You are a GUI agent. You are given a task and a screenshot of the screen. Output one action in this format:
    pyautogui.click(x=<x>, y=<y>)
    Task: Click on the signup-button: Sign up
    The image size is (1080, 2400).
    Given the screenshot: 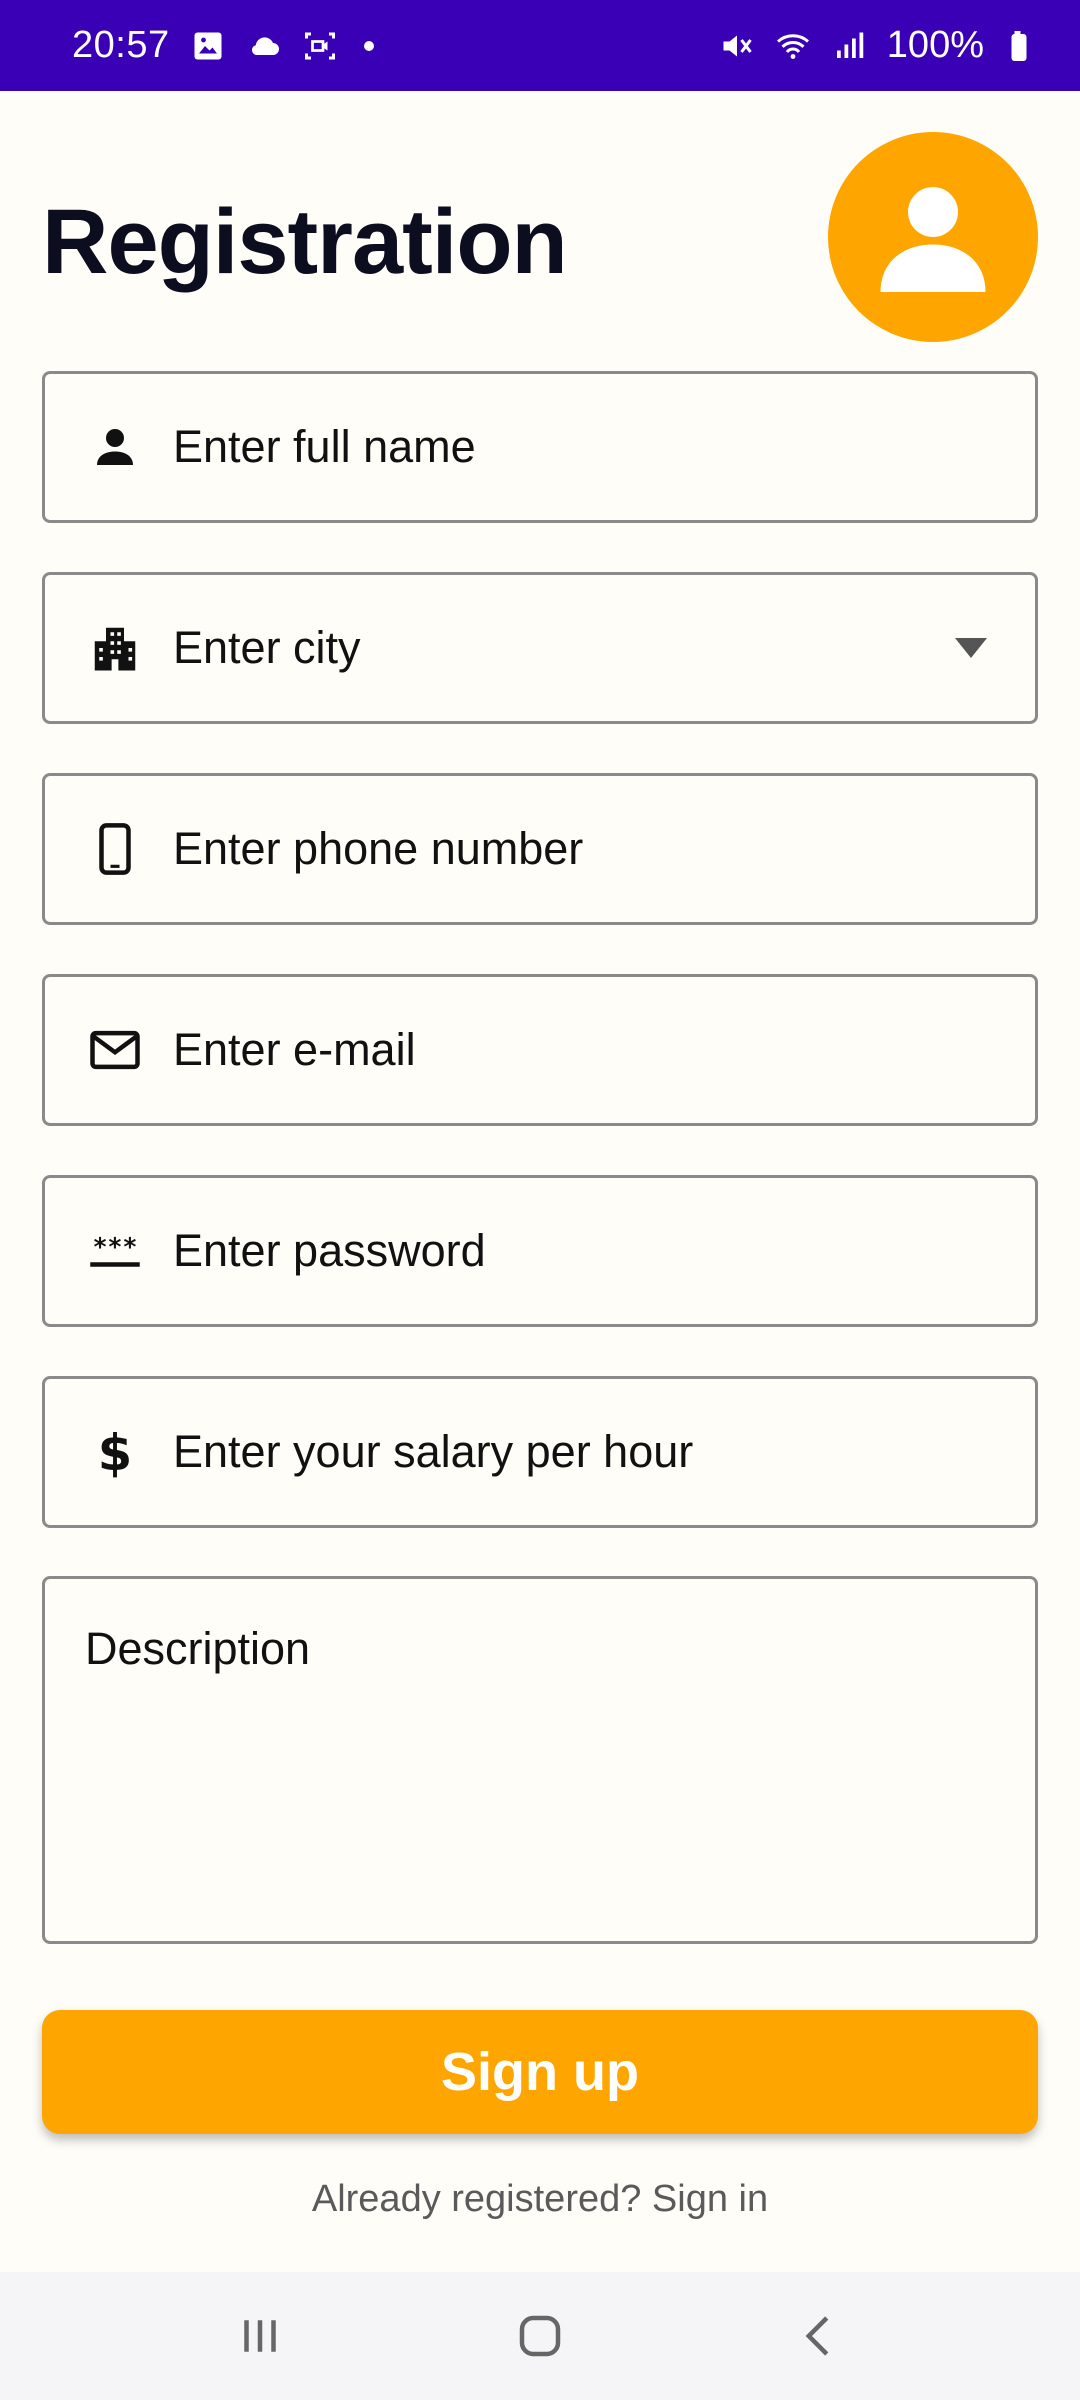 What is the action you would take?
    pyautogui.click(x=540, y=2072)
    